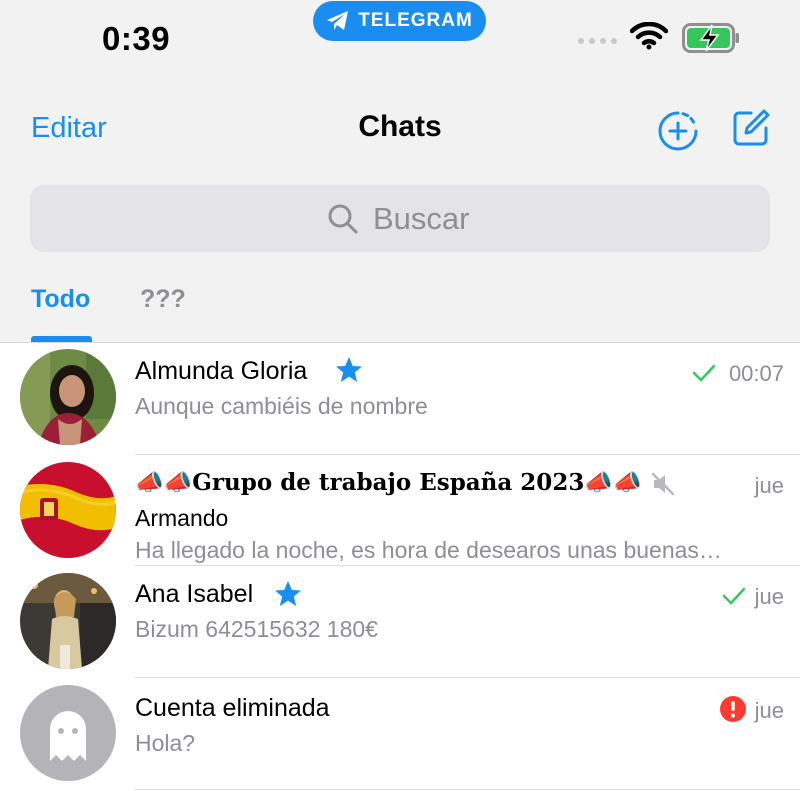 This screenshot has height=791, width=800. Describe the element at coordinates (400, 622) in the screenshot. I see `chat-row-ana-isabel: Ana Isabel Bizum 642515632 180€ jue` at that location.